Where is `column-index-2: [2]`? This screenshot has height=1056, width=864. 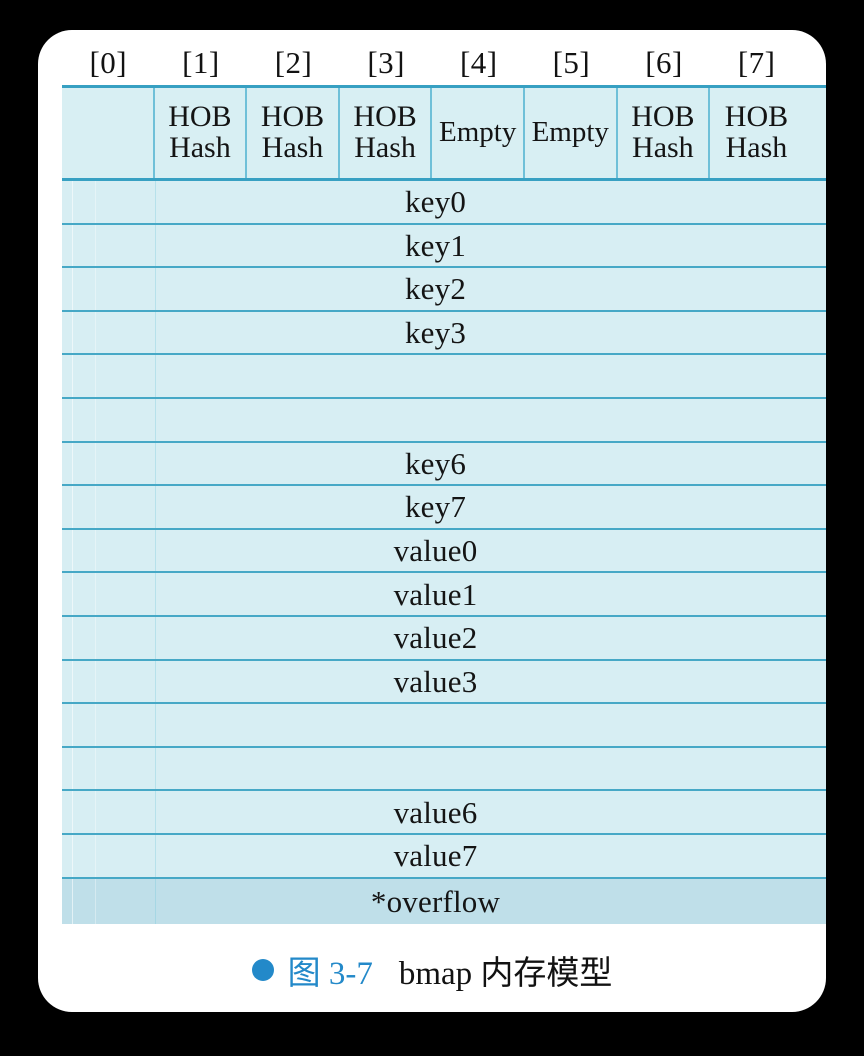 column-index-2: [2] is located at coordinates (293, 62).